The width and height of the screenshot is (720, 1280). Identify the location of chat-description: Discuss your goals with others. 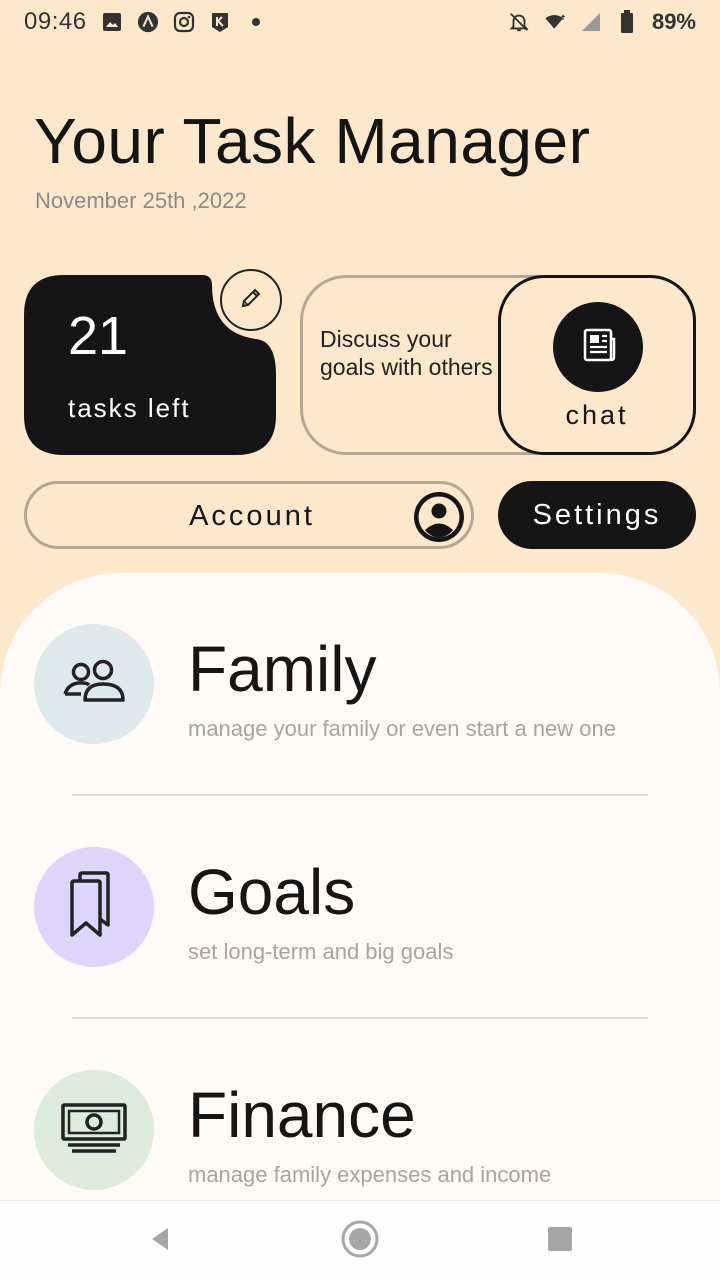
(406, 353).